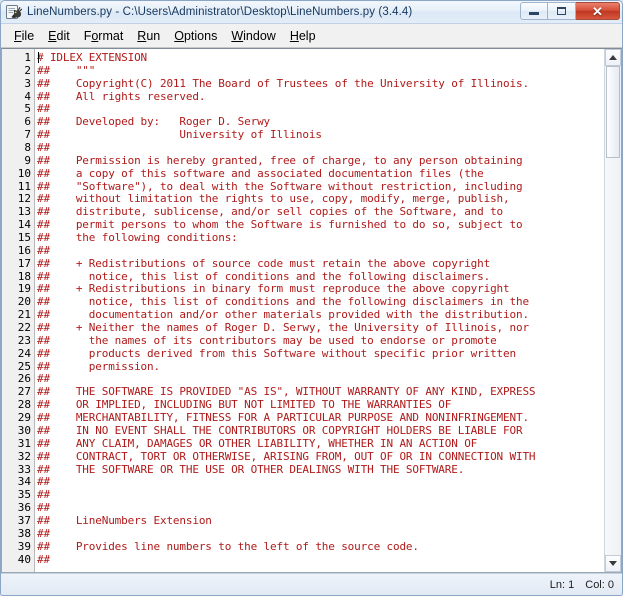  What do you see at coordinates (24, 173) in the screenshot?
I see `line-number: 10` at bounding box center [24, 173].